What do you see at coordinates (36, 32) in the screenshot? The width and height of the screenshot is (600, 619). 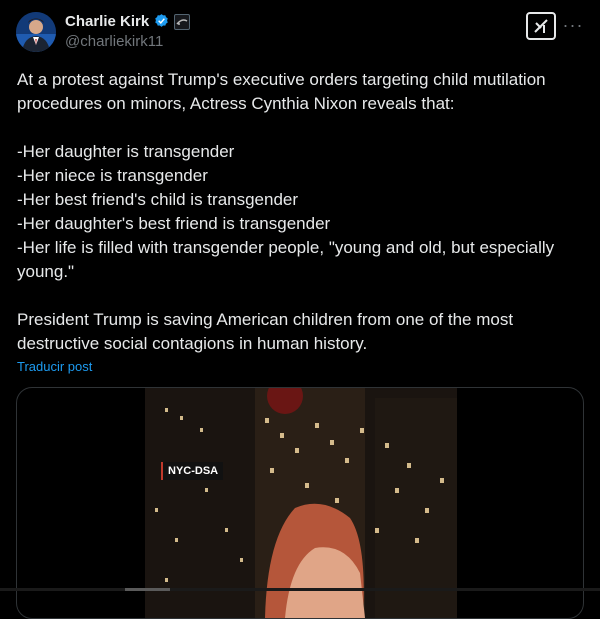 I see `avatar` at bounding box center [36, 32].